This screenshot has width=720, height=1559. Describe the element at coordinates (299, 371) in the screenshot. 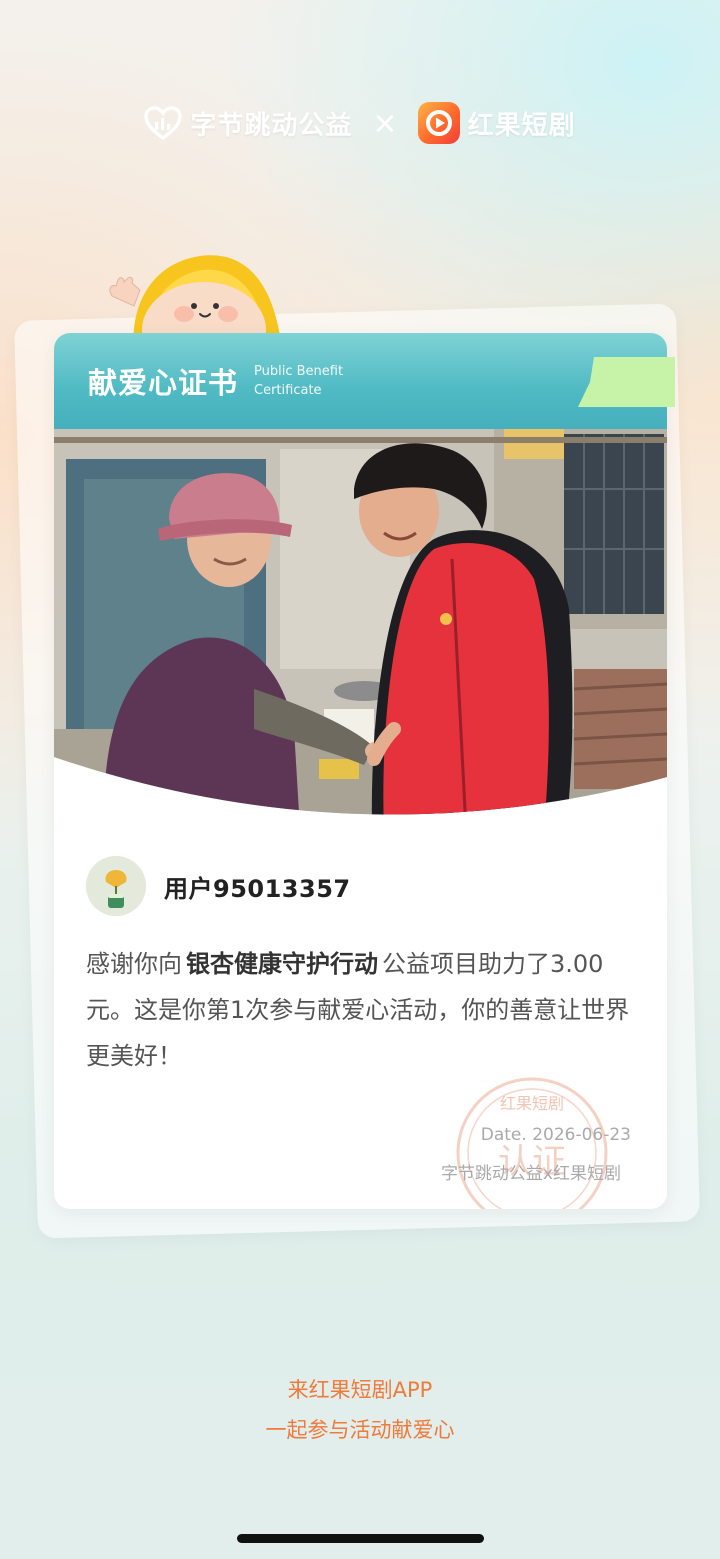

I see `certificate-subtitle-line1: Public Benefit` at that location.